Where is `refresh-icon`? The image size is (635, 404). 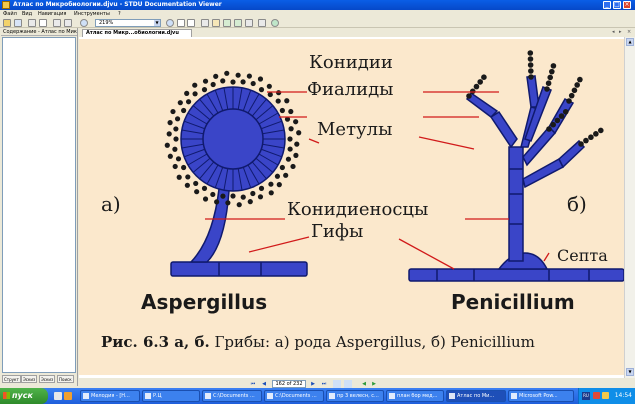 refresh-icon is located at coordinates (275, 23).